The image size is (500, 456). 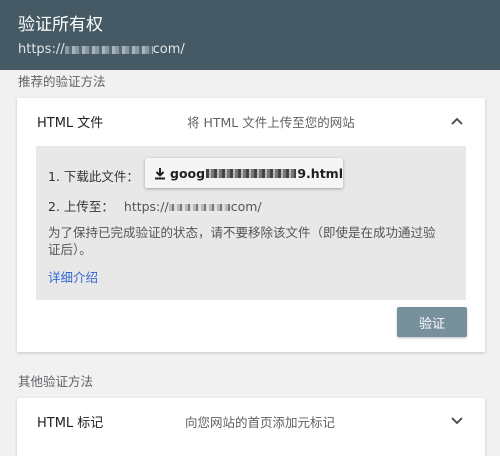 What do you see at coordinates (250, 50) in the screenshot?
I see `site-url: https:// com/` at bounding box center [250, 50].